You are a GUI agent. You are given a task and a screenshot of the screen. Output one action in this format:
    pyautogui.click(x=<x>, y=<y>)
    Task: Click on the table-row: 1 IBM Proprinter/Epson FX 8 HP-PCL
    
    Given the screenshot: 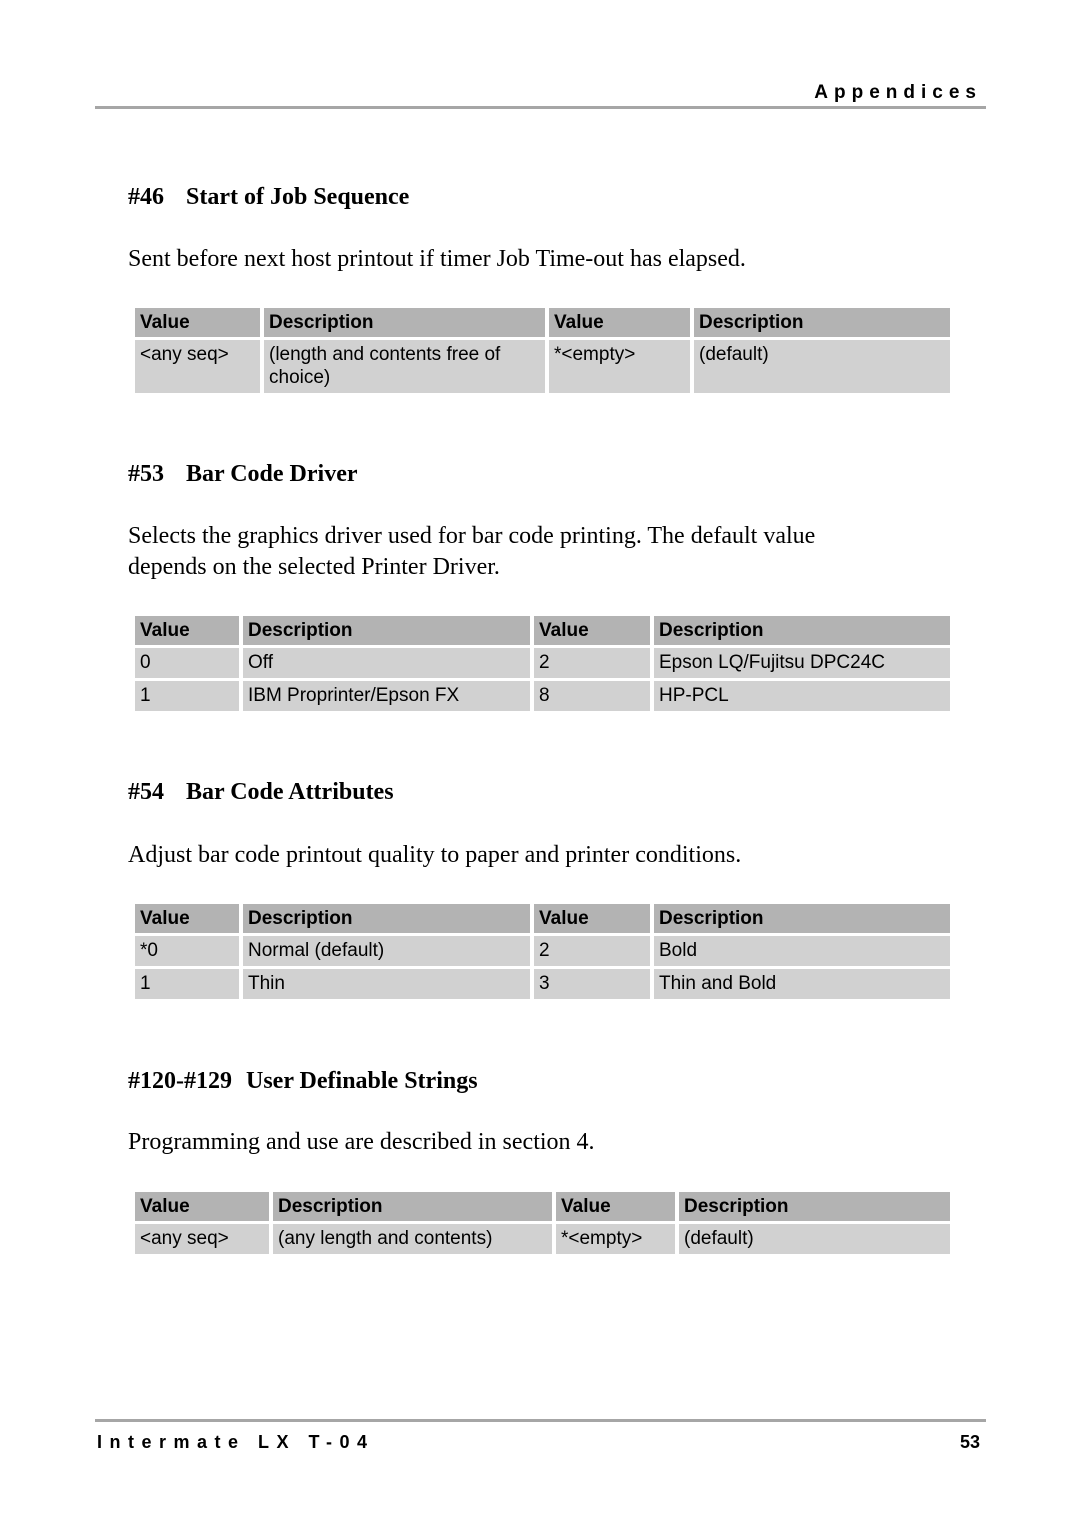 What is the action you would take?
    pyautogui.click(x=542, y=696)
    